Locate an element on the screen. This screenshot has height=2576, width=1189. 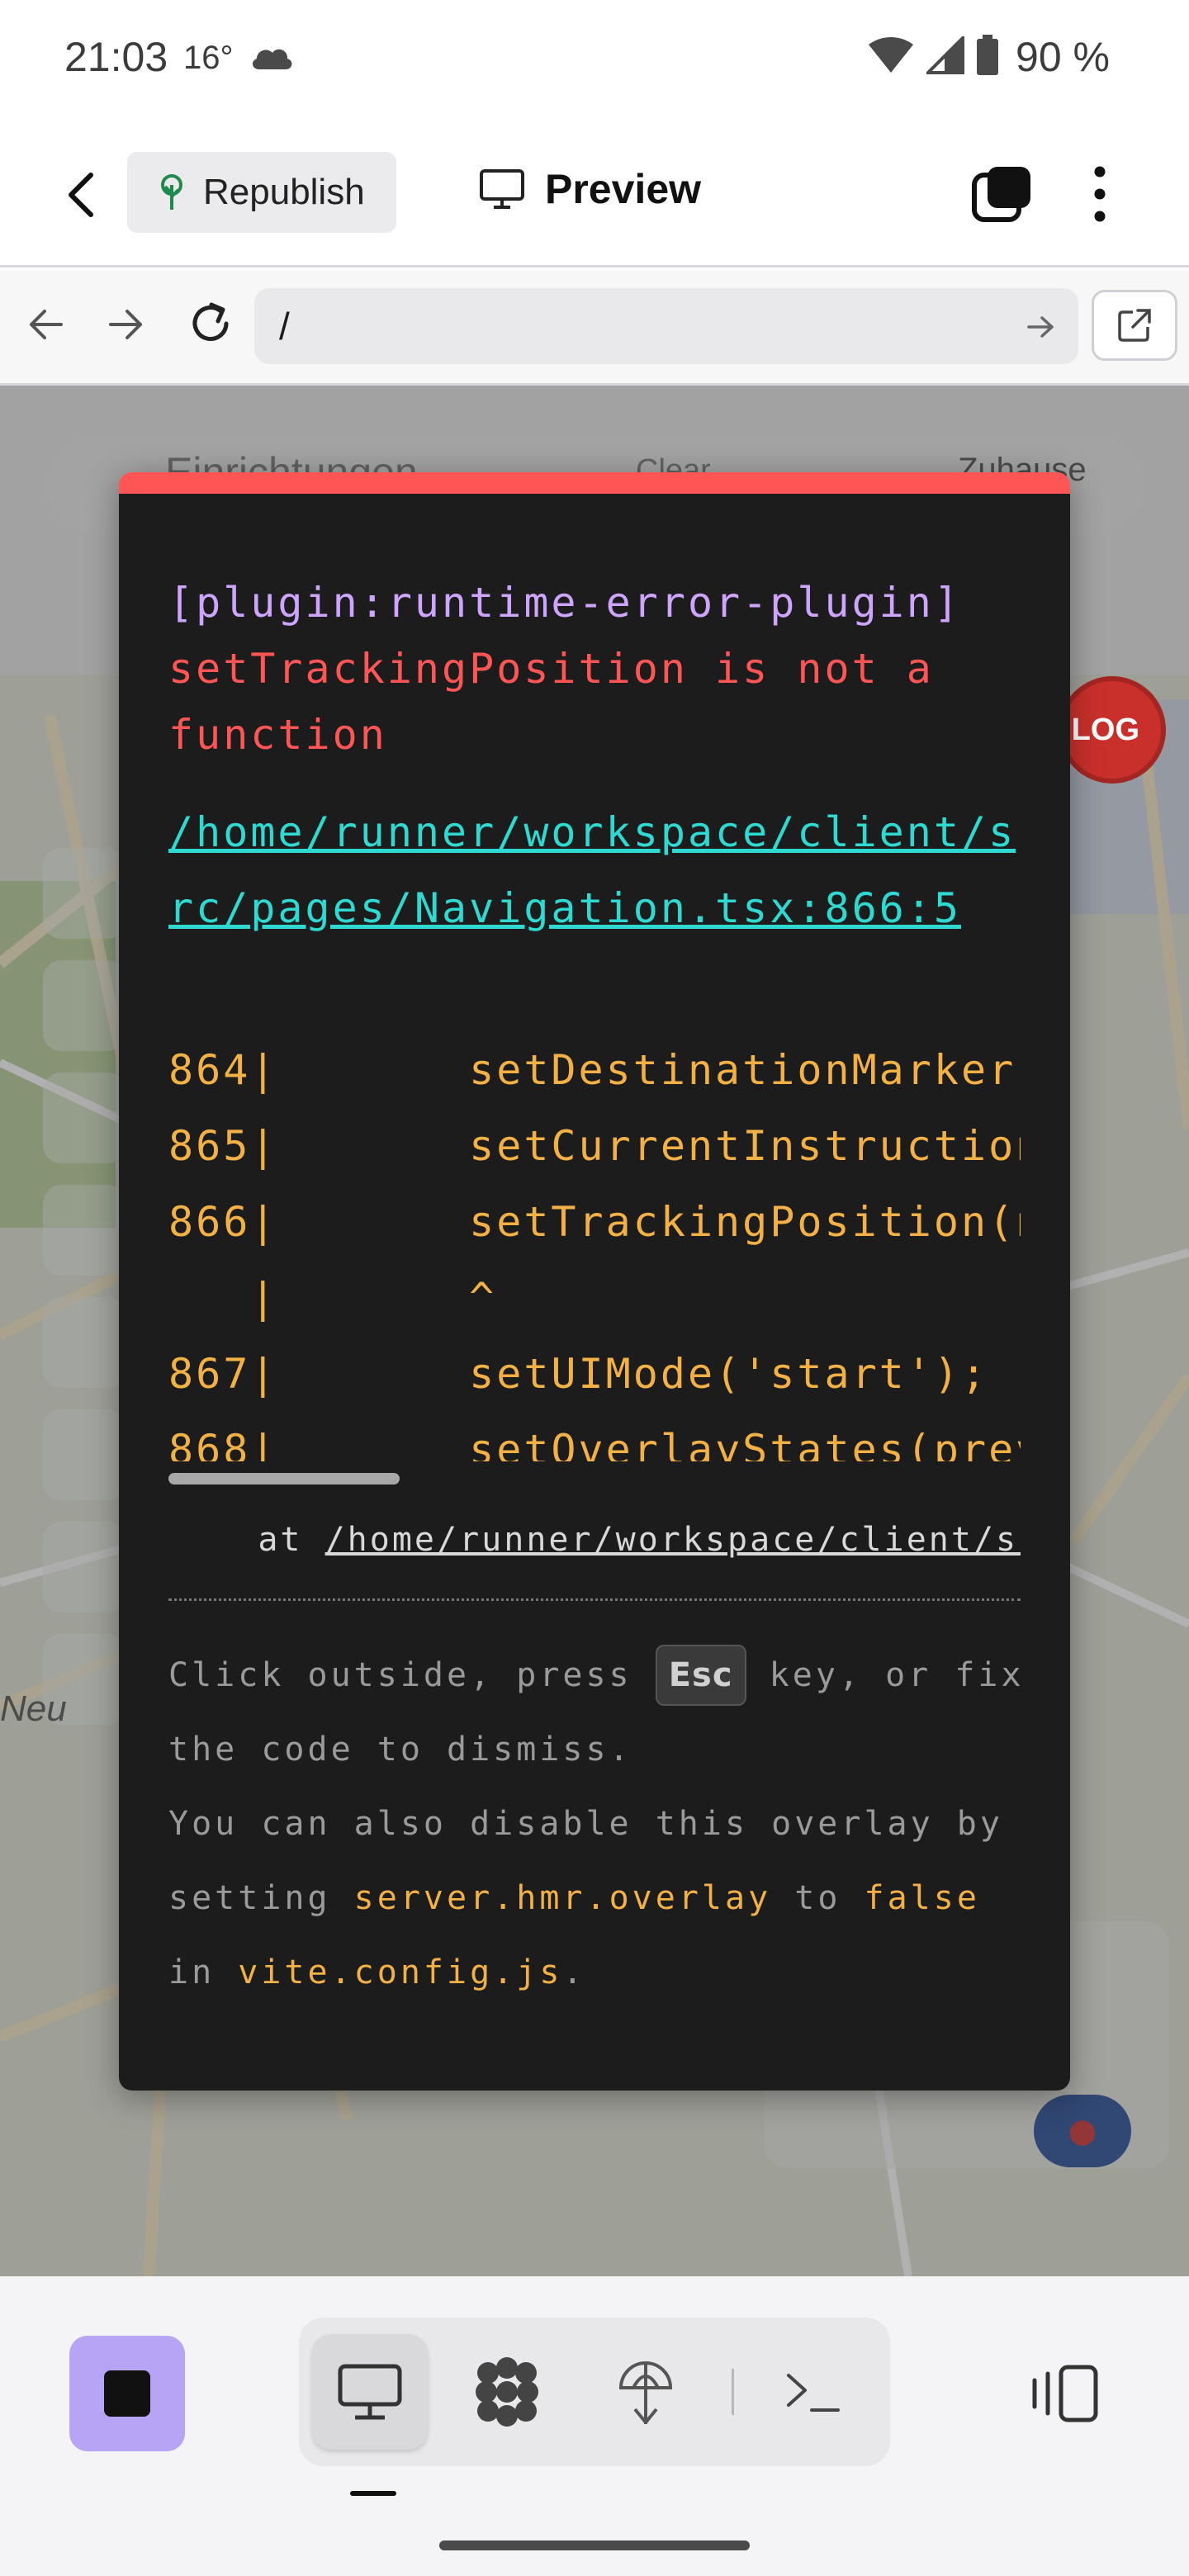
cloud-icon is located at coordinates (271, 58).